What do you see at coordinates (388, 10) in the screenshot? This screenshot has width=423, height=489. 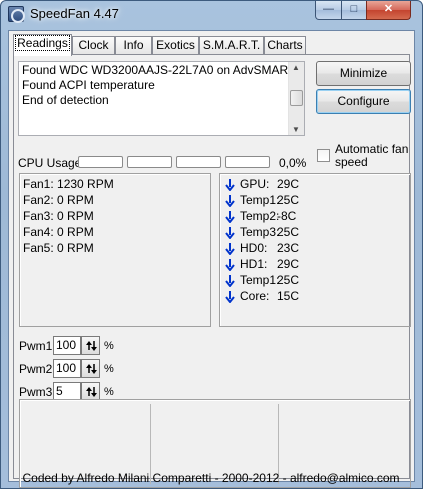 I see `window-close-button: ✕` at bounding box center [388, 10].